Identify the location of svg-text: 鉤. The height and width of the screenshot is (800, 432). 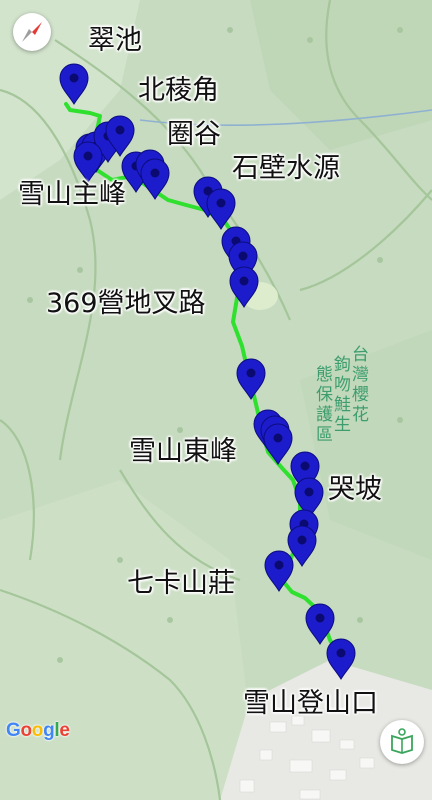
(342, 365).